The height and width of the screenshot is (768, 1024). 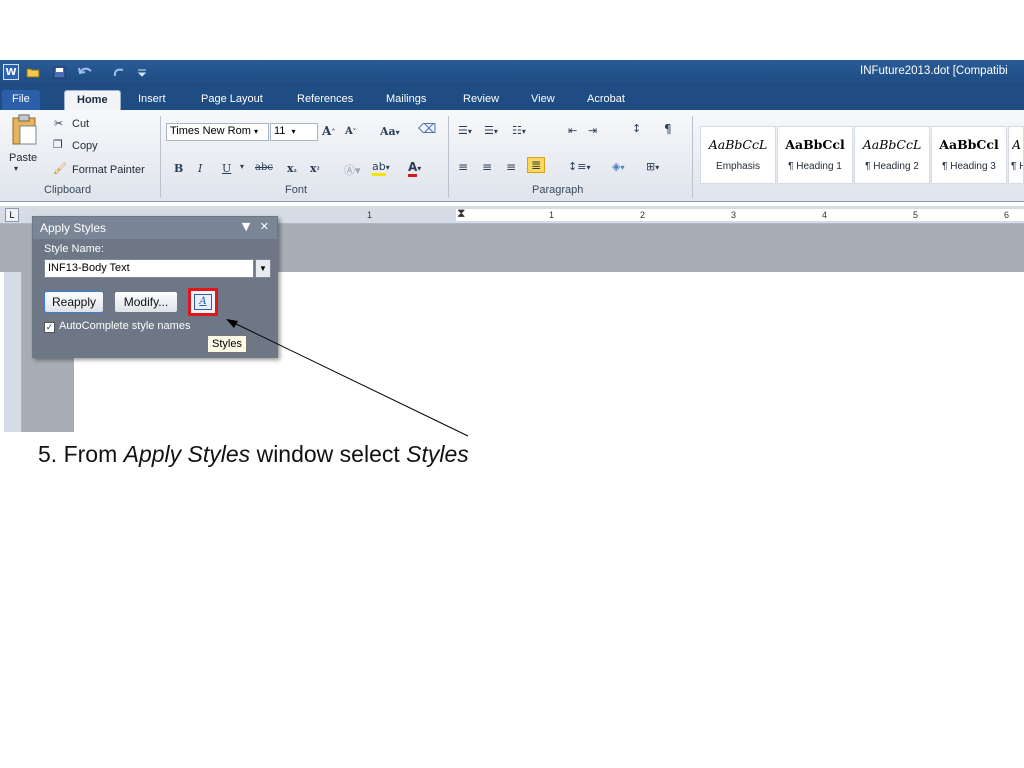 What do you see at coordinates (246, 226) in the screenshot?
I see `pane-menu-icon: ▼` at bounding box center [246, 226].